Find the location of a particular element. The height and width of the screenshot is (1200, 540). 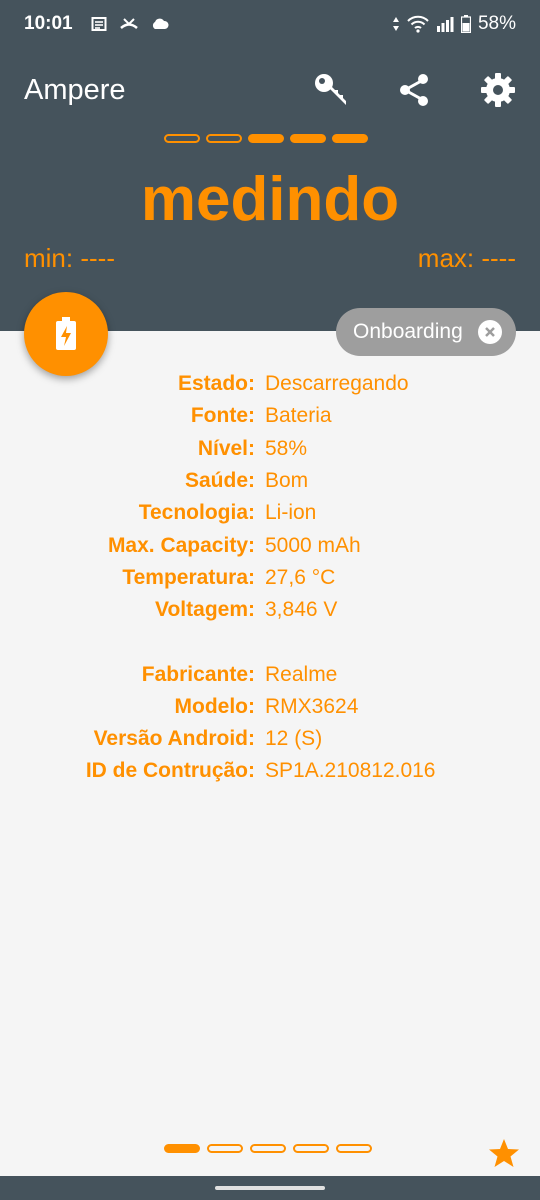

battery-fab is located at coordinates (66, 334).